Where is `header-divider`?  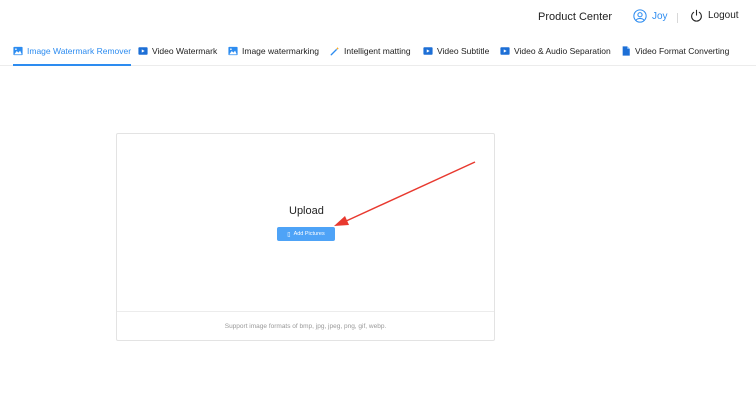
header-divider is located at coordinates (677, 18).